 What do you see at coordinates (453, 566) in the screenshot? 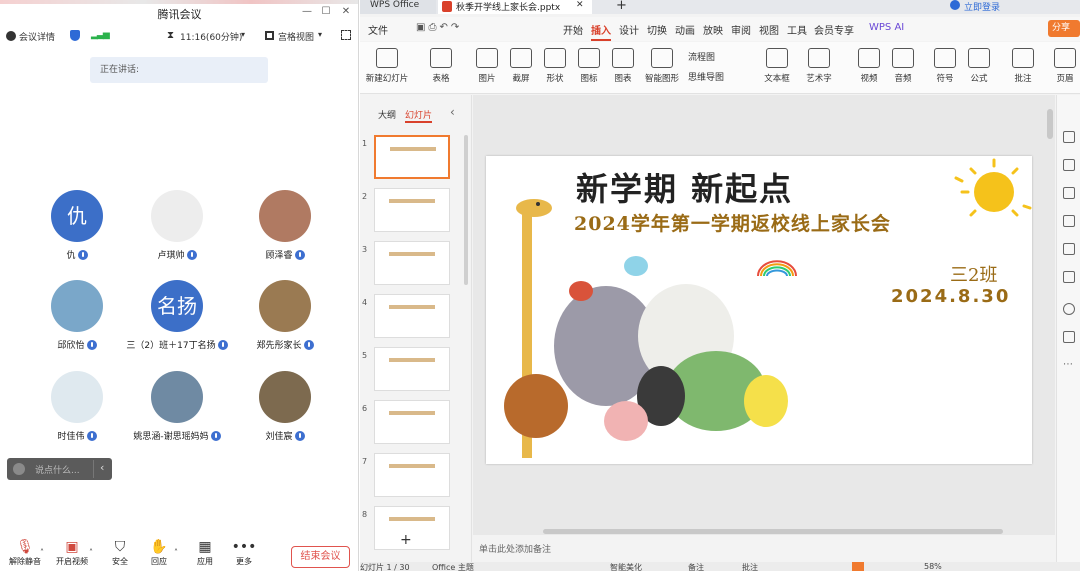
I see `theme-name: Office 主题` at bounding box center [453, 566].